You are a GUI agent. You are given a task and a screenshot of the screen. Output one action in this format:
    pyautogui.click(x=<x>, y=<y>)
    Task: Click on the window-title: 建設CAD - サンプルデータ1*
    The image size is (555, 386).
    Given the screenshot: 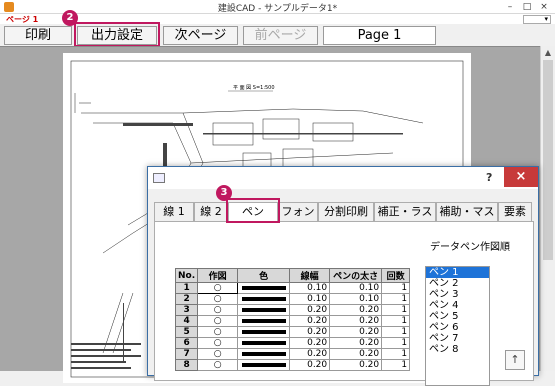 What is the action you would take?
    pyautogui.click(x=277, y=9)
    